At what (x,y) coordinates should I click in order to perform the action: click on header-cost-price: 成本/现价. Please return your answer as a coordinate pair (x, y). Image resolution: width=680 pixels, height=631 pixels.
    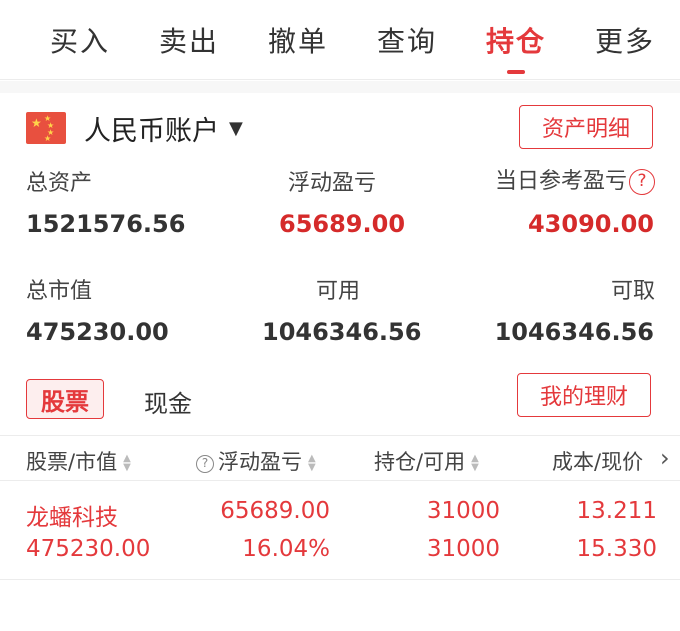
    Looking at the image, I should click on (597, 461).